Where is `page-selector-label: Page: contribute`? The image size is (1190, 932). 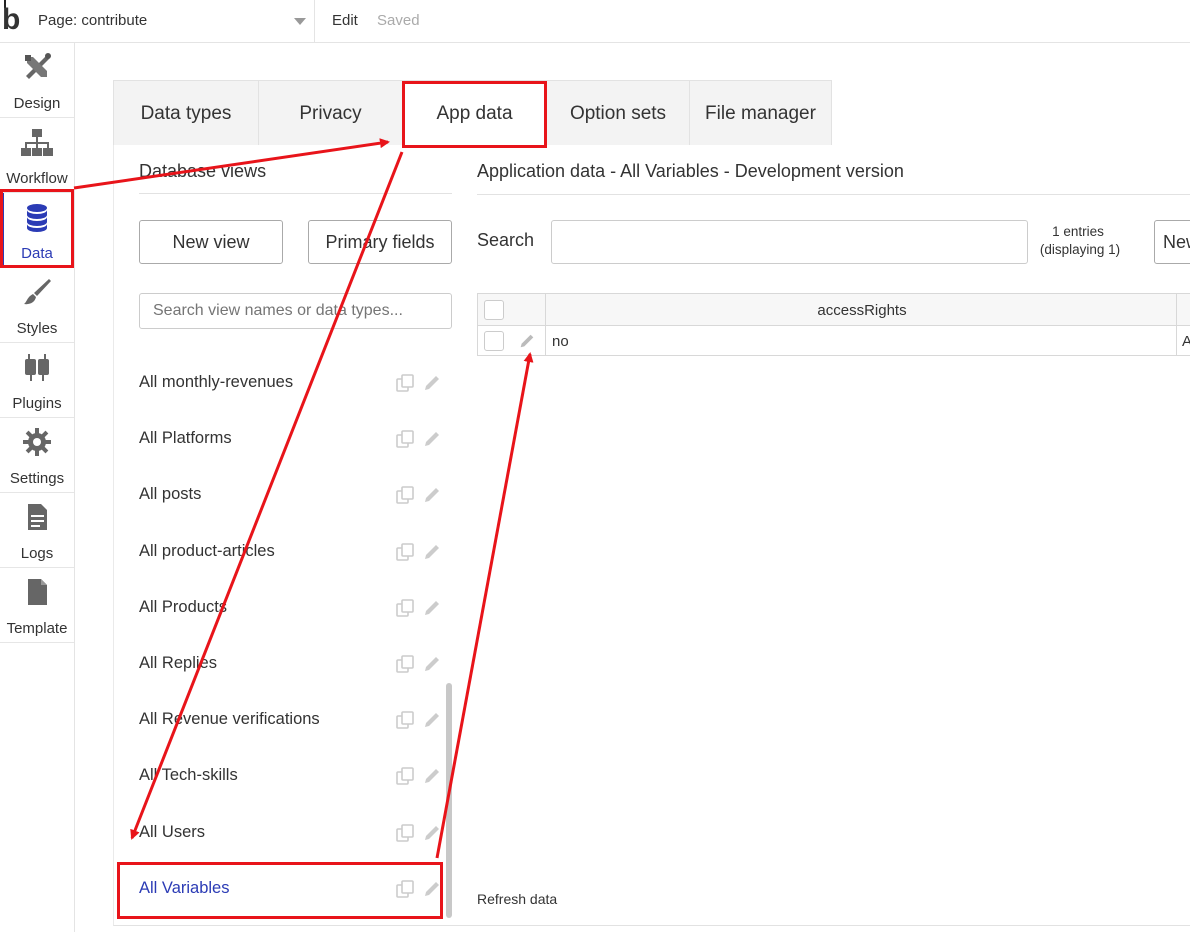
page-selector-label: Page: contribute is located at coordinates (93, 20).